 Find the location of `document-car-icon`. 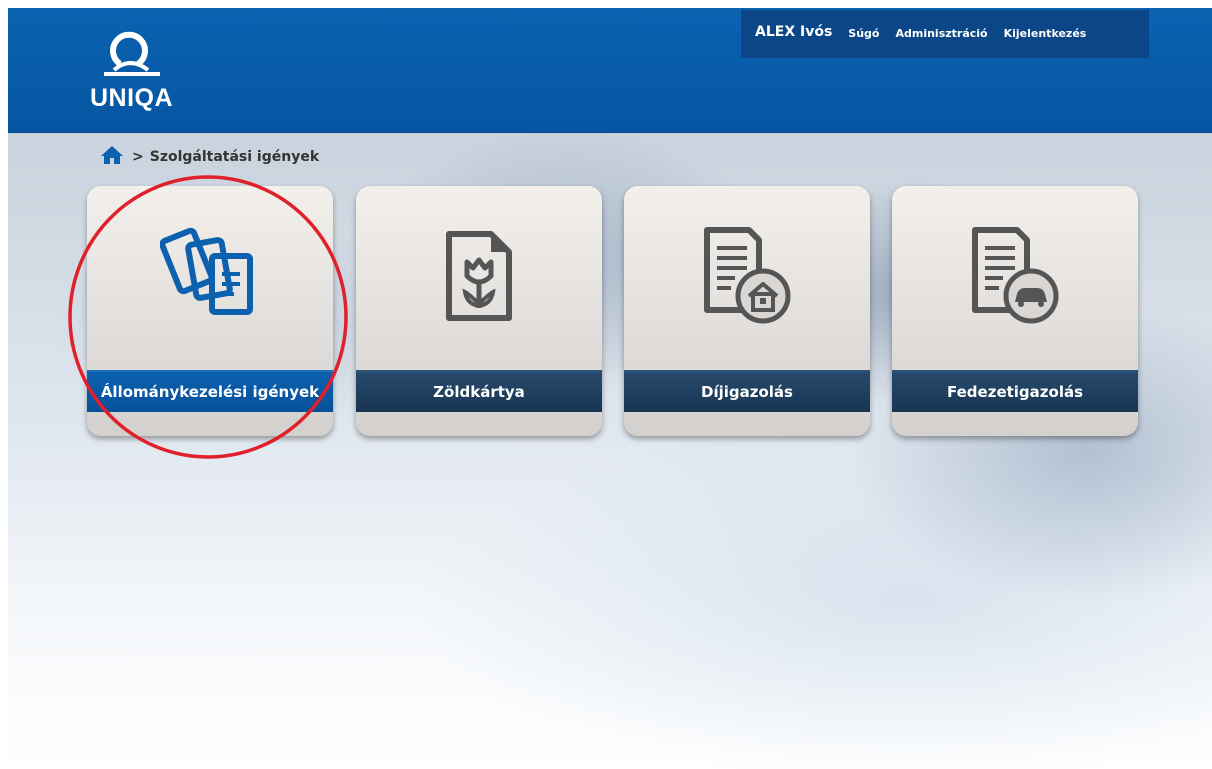

document-car-icon is located at coordinates (1015, 274).